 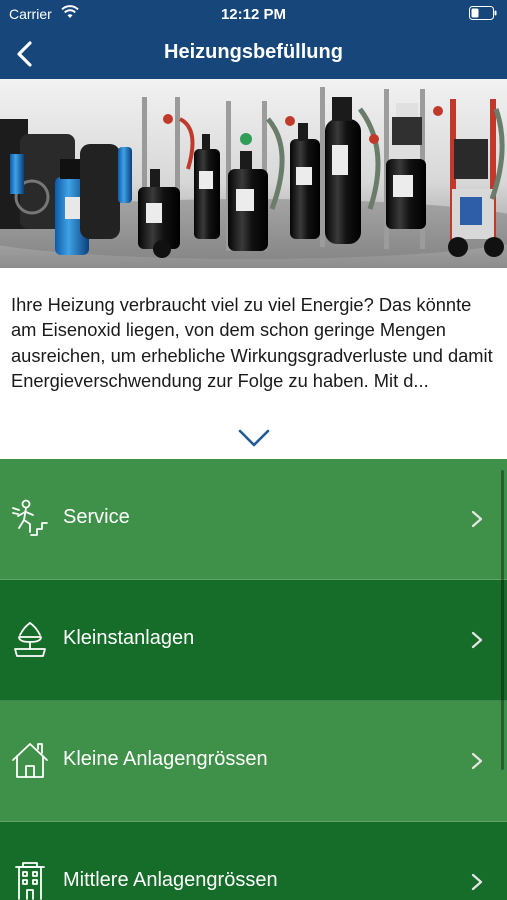 I want to click on fountain-icon, so click(x=30, y=639).